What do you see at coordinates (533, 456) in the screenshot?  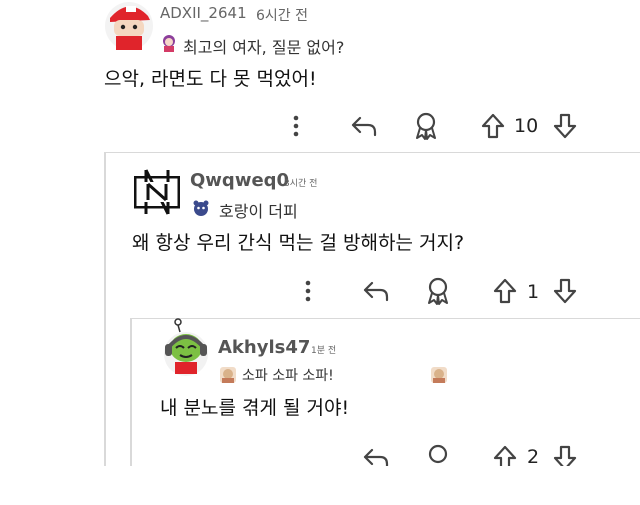 I see `vote-count: 2` at bounding box center [533, 456].